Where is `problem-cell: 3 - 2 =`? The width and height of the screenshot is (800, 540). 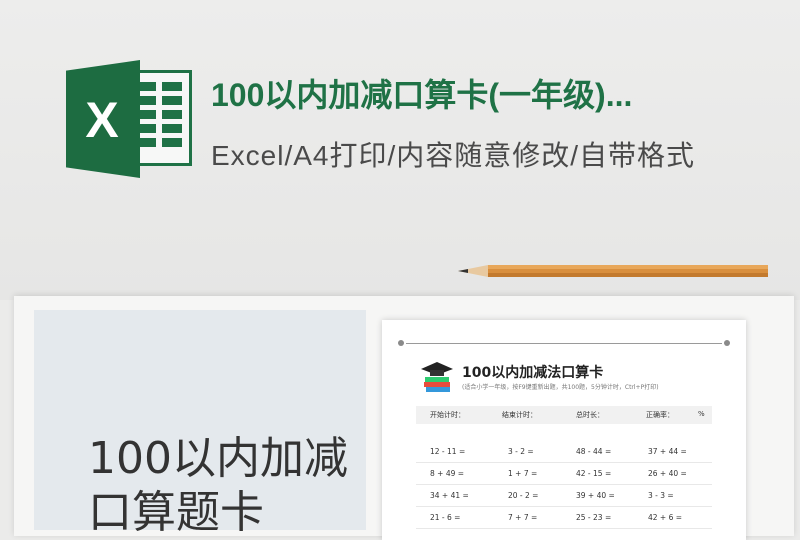 problem-cell: 3 - 2 = is located at coordinates (521, 451).